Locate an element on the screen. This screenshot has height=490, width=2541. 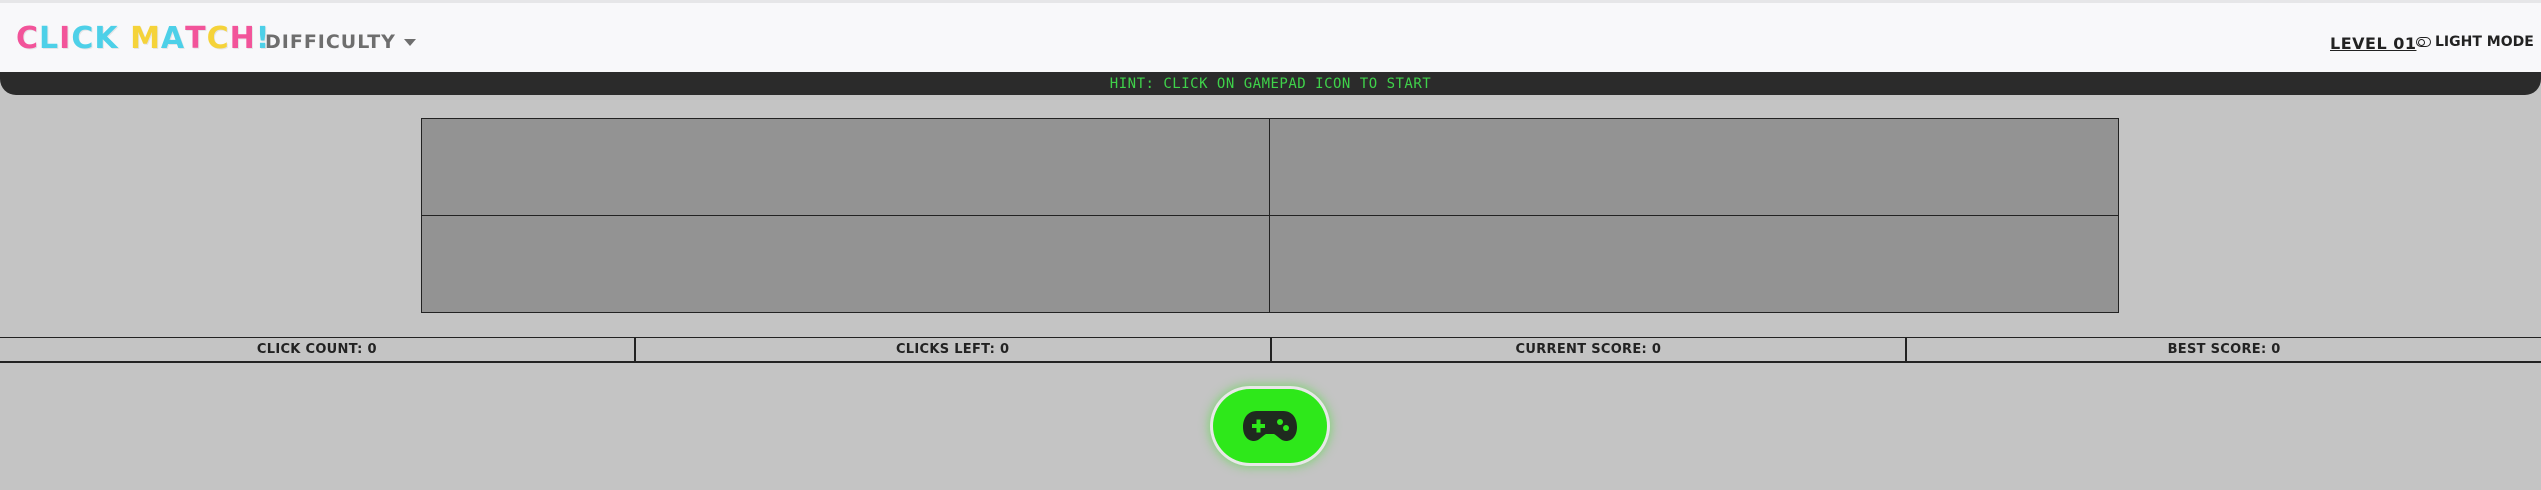
theme-toggle: LIGHT MODE is located at coordinates (2475, 42).